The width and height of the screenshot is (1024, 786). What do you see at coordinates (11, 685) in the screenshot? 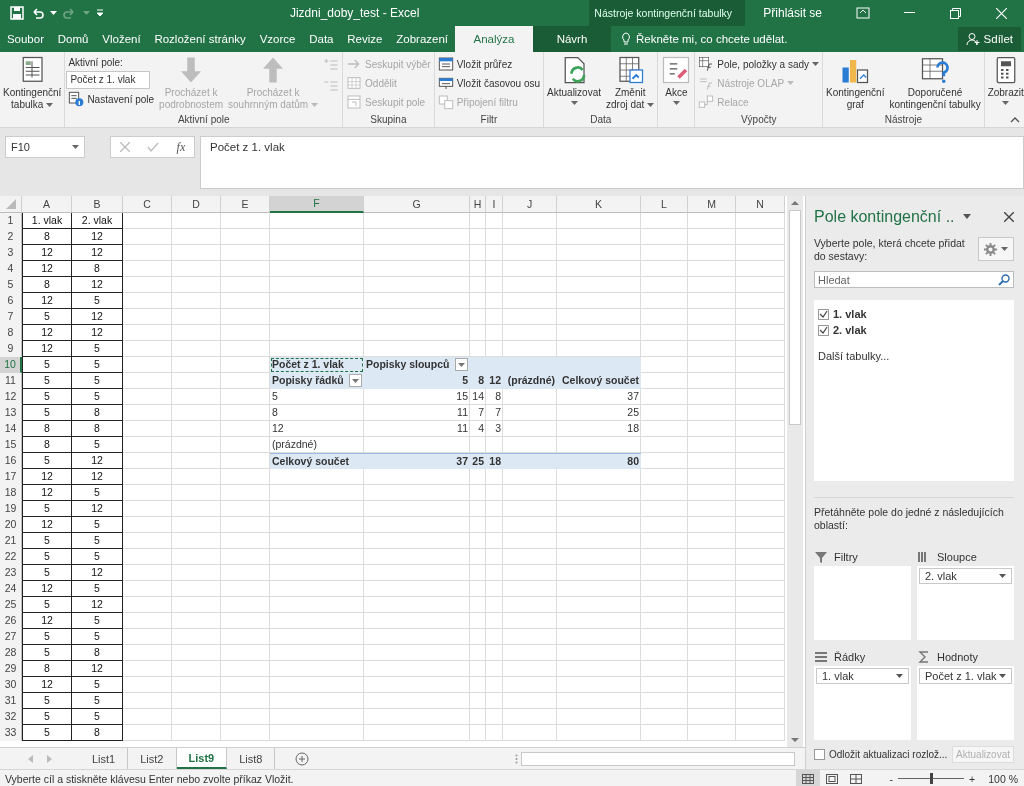
I see `row-header: 30` at bounding box center [11, 685].